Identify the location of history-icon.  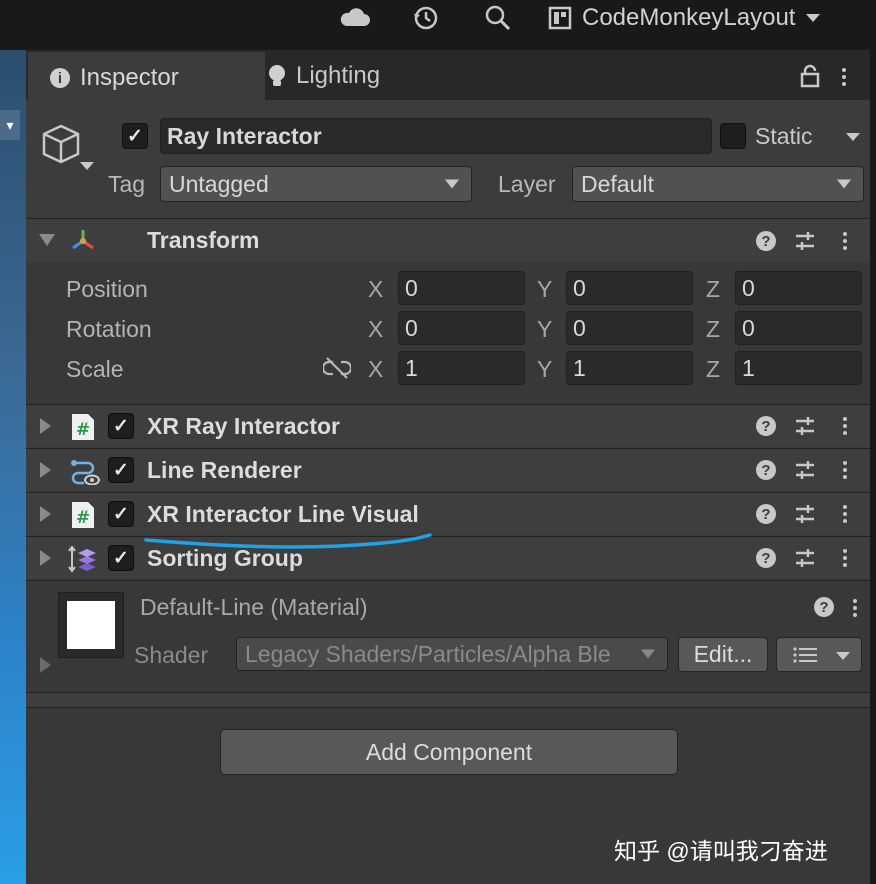
(426, 18).